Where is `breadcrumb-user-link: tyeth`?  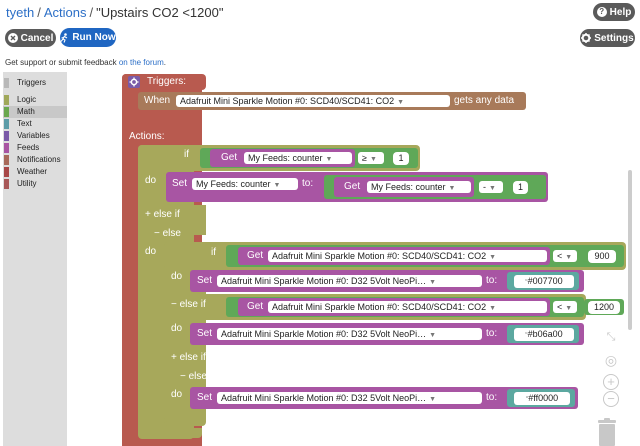 breadcrumb-user-link: tyeth is located at coordinates (20, 12).